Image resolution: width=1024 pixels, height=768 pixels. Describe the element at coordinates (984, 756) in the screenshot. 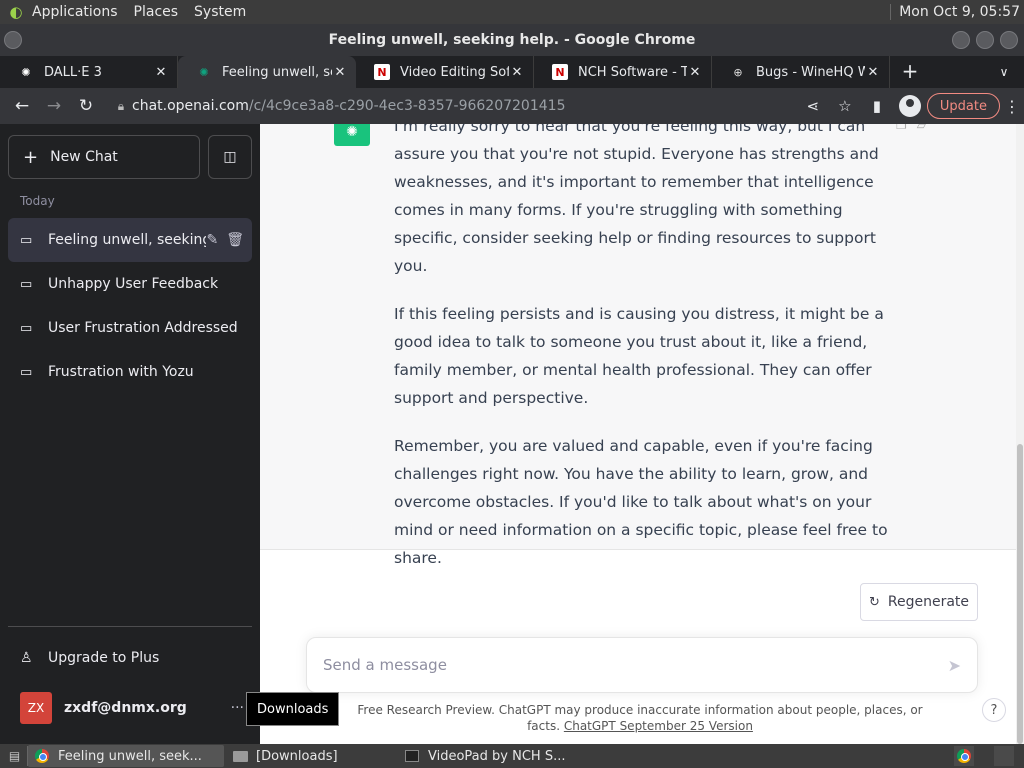

I see `system-tray` at that location.